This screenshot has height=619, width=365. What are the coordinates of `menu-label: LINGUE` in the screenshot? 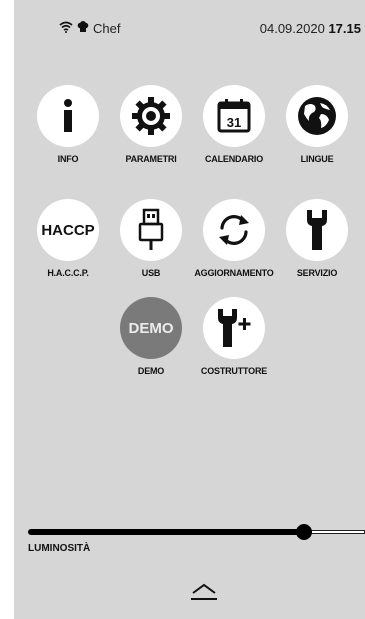 It's located at (317, 159).